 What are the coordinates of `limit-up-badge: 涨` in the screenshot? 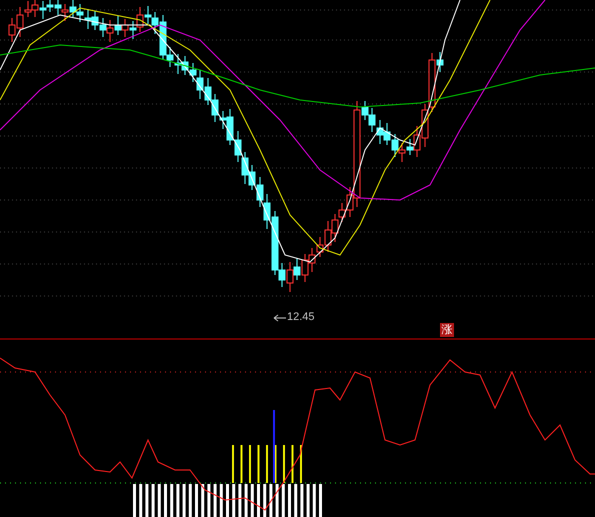 It's located at (447, 330).